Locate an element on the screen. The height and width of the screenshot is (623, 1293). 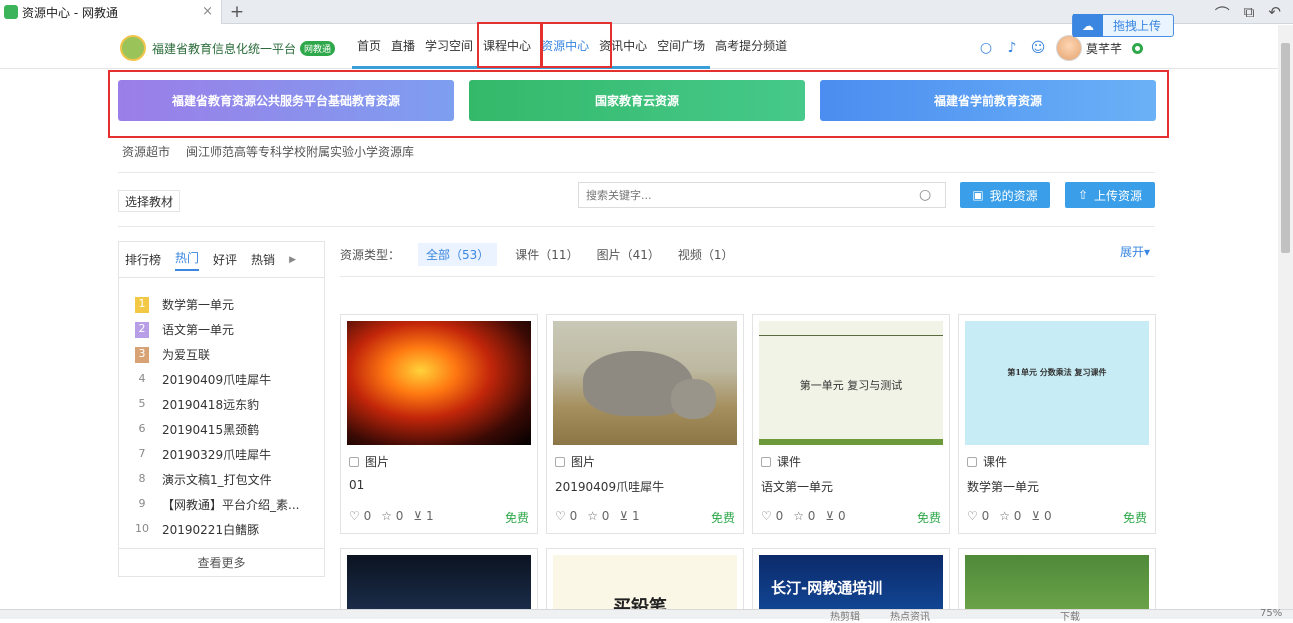
upload-resource-button: ⇧ 上传资源 is located at coordinates (1110, 195).